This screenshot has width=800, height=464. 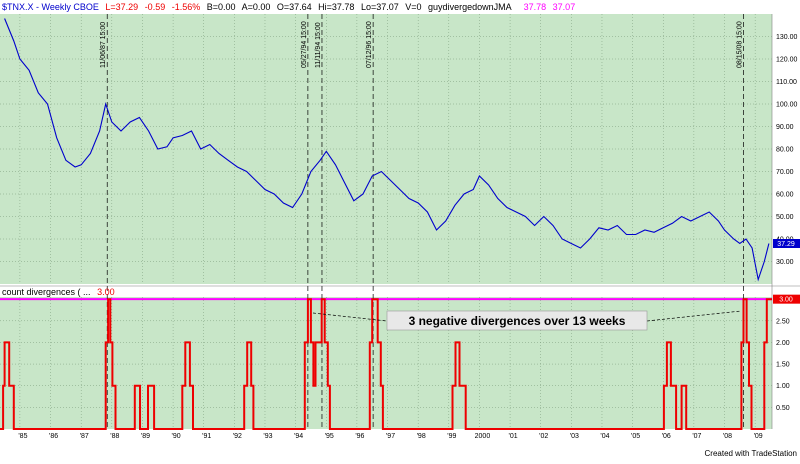 What do you see at coordinates (336, 7) in the screenshot?
I see `header-high: Hi=37.78` at bounding box center [336, 7].